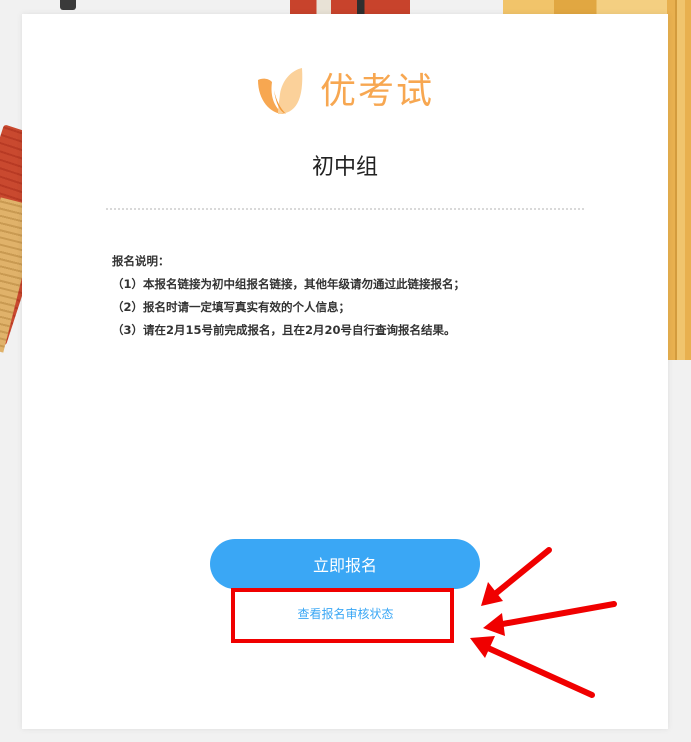  What do you see at coordinates (344, 167) in the screenshot?
I see `page-title: 初中组` at bounding box center [344, 167].